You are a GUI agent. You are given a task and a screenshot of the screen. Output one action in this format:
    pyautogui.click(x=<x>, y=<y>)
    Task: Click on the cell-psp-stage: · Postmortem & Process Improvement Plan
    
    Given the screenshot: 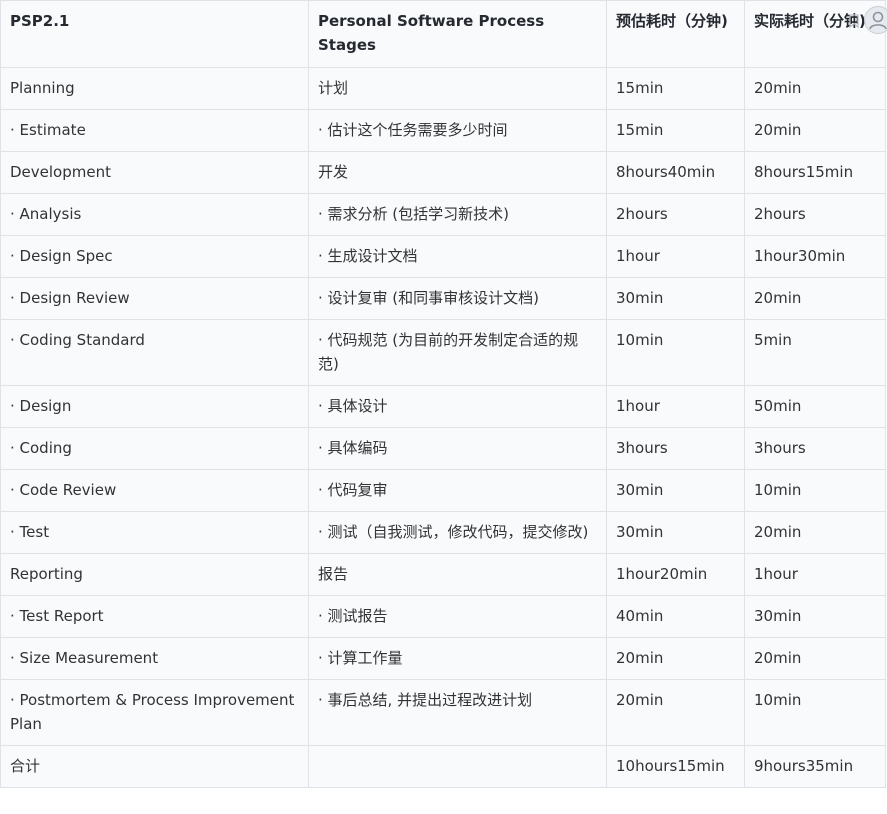 What is the action you would take?
    pyautogui.click(x=154, y=712)
    